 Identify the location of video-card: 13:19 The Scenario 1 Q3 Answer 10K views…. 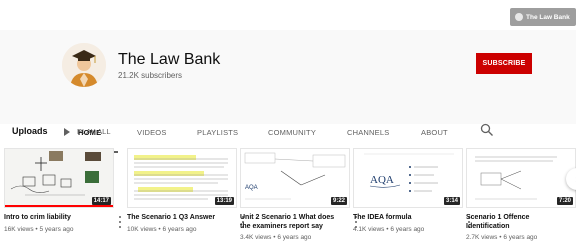
(185, 190).